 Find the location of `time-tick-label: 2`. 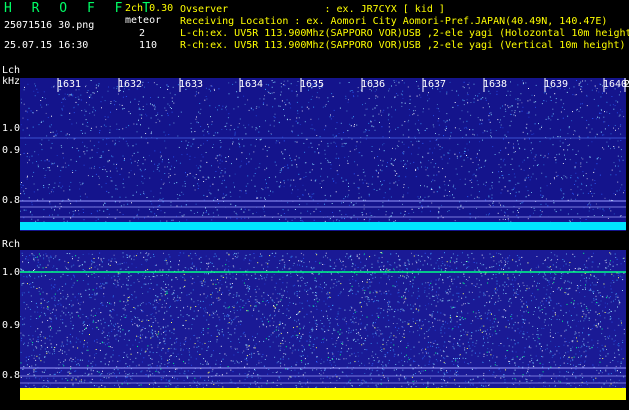

time-tick-label: 2 is located at coordinates (626, 84).